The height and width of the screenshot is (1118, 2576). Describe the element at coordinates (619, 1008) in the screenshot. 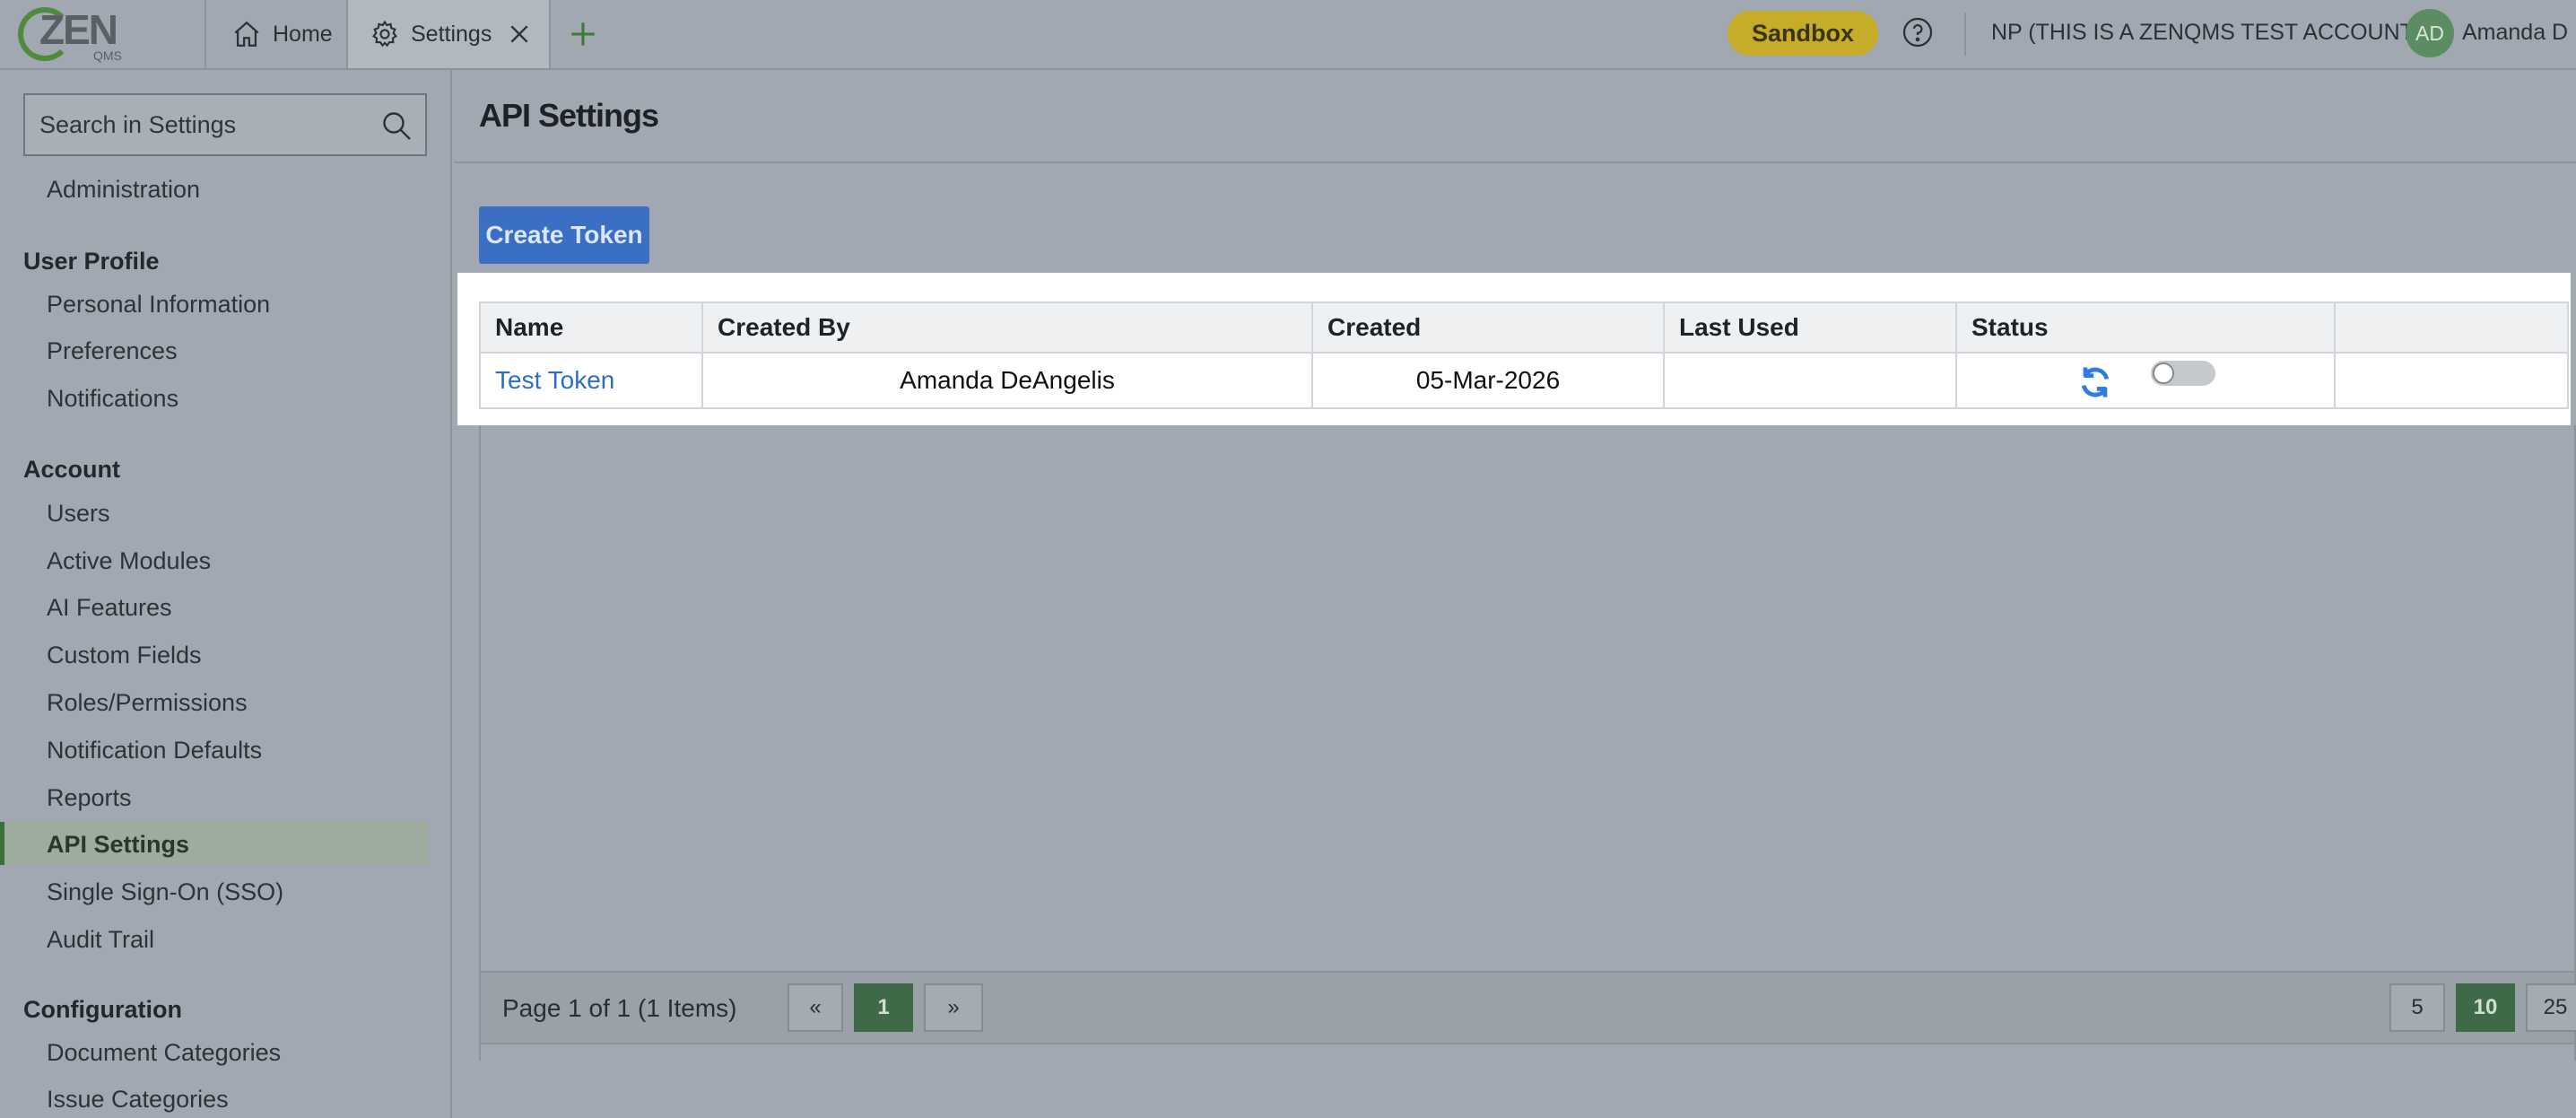

I see `pager-info: Page 1 of 1 (1 Items)` at that location.